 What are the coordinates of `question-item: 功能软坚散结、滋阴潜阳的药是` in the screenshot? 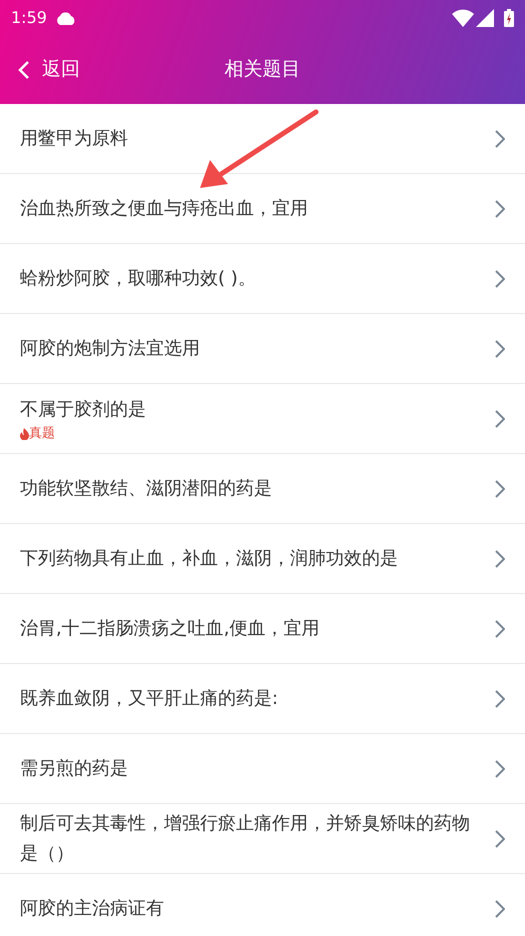 It's located at (262, 489).